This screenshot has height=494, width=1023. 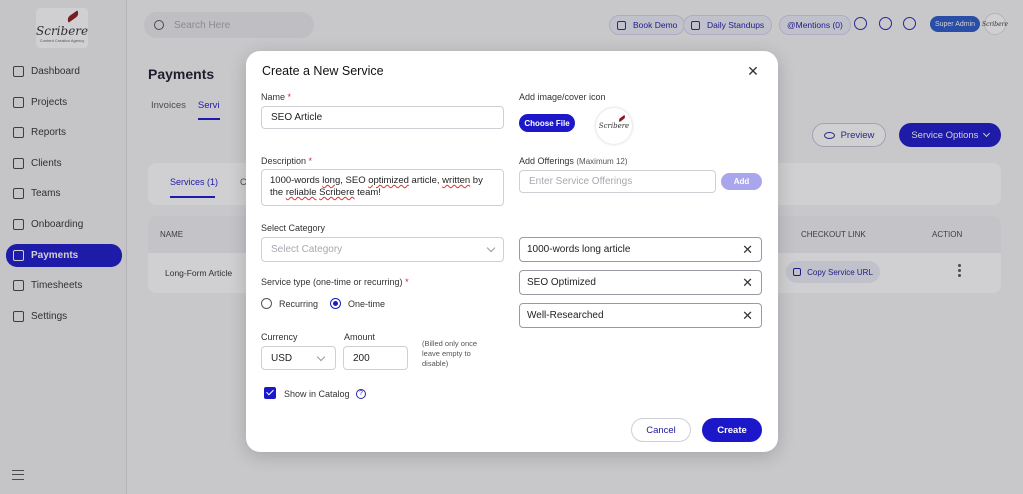 I want to click on show-in-catalog-checkbox, so click(x=270, y=393).